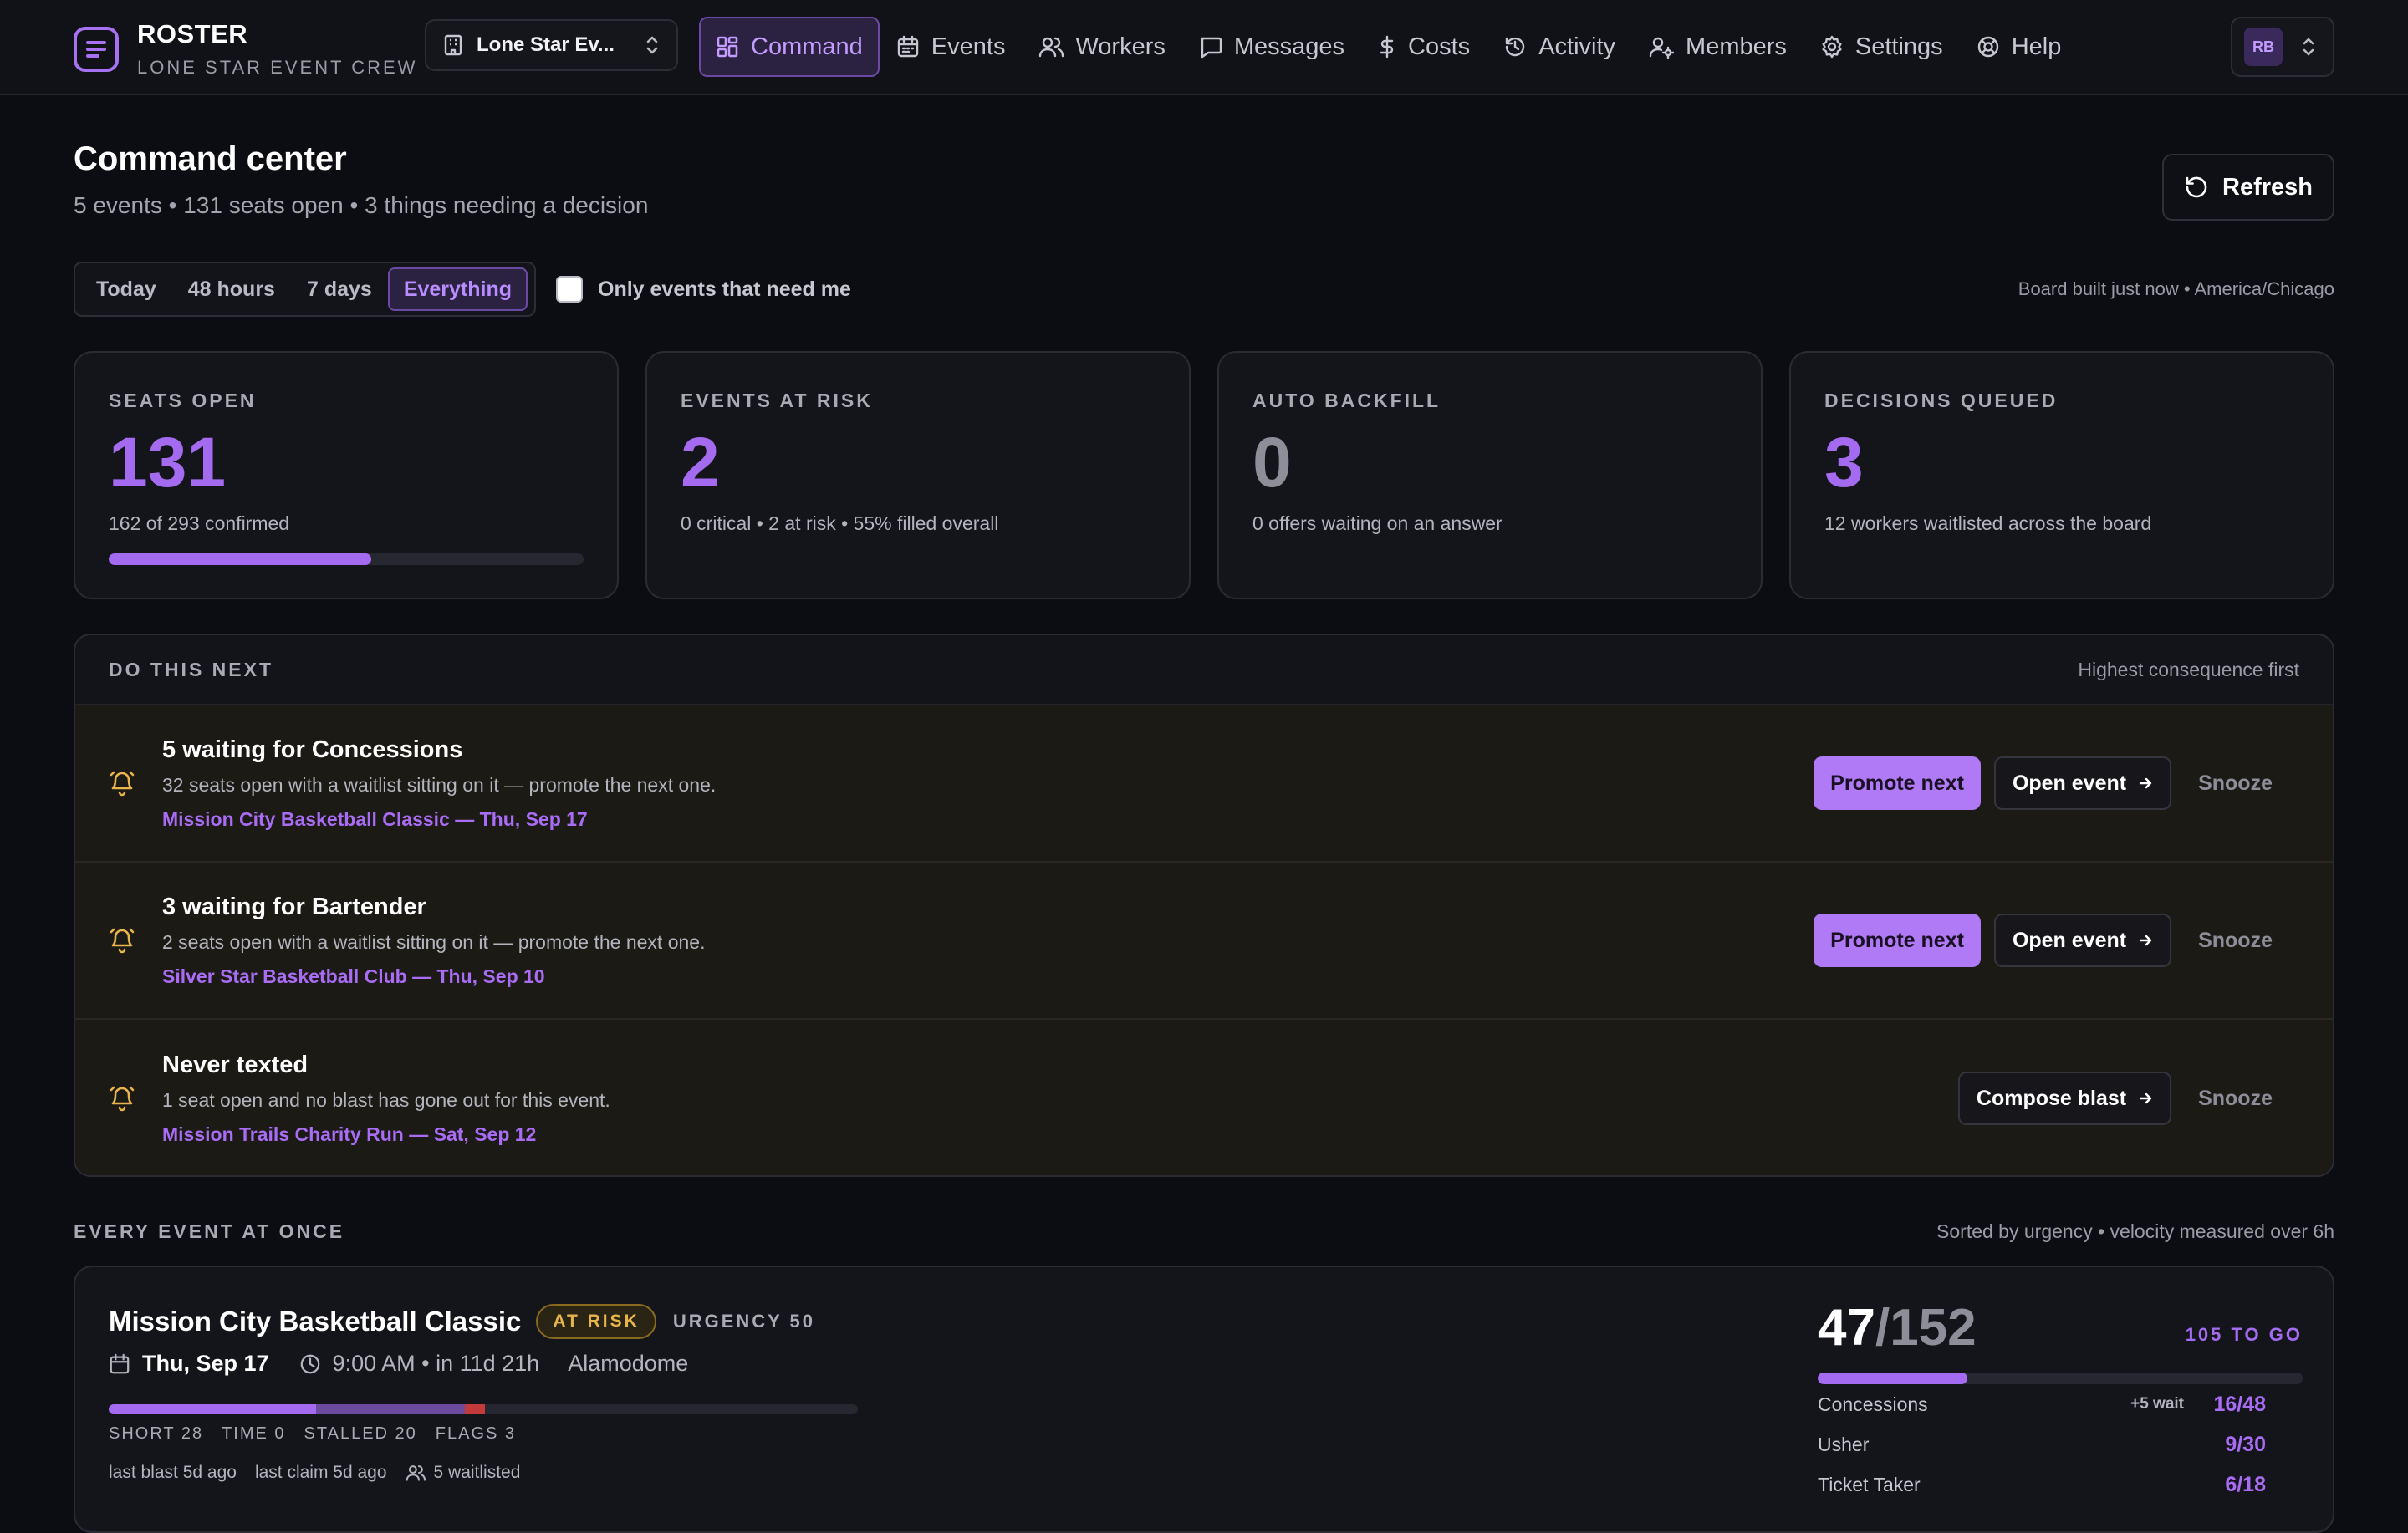  Describe the element at coordinates (951, 47) in the screenshot. I see `nav-events: Events` at that location.